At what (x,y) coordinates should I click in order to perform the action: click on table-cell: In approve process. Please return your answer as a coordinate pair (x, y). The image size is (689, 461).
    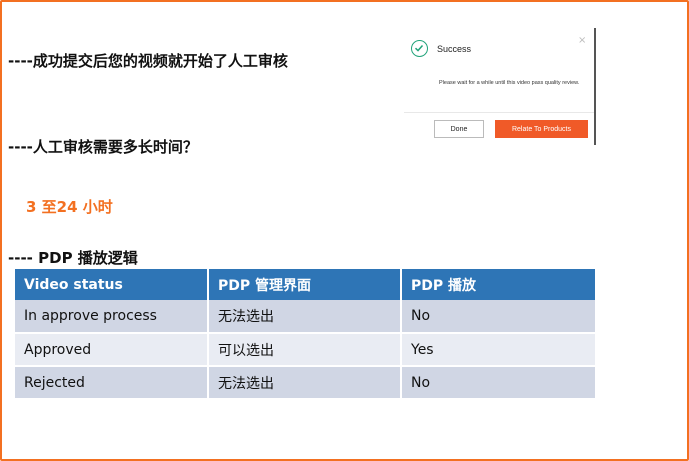
    Looking at the image, I should click on (112, 317).